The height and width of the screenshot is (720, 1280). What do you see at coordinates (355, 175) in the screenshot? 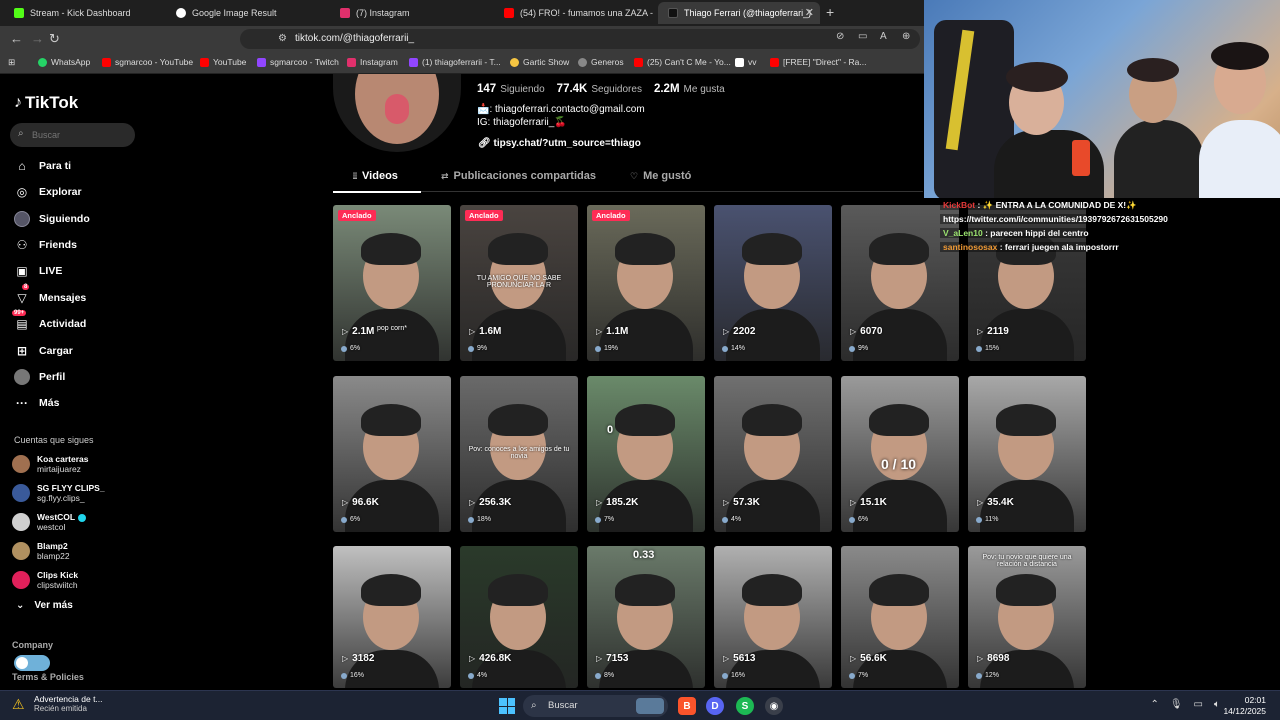
I see `grid-icon: ⦙⦙` at bounding box center [355, 175].